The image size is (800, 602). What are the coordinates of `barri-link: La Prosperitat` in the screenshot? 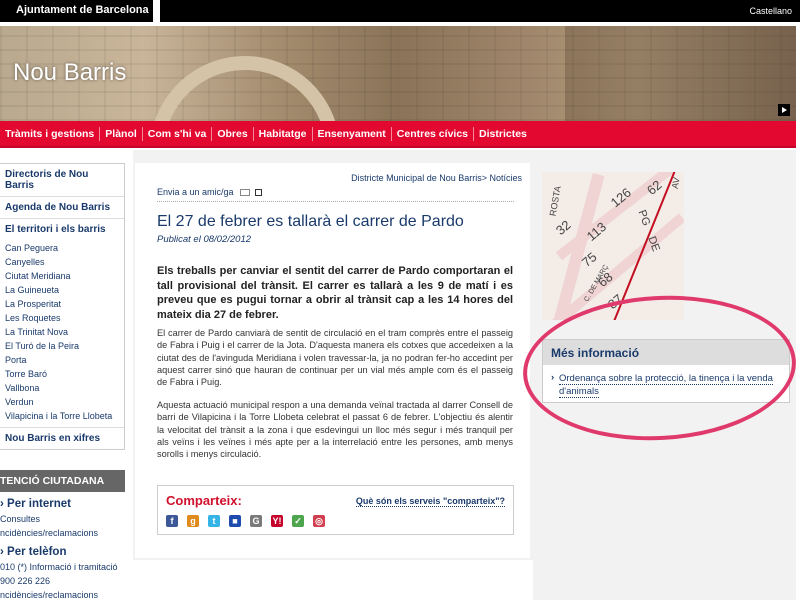 It's located at (62, 304).